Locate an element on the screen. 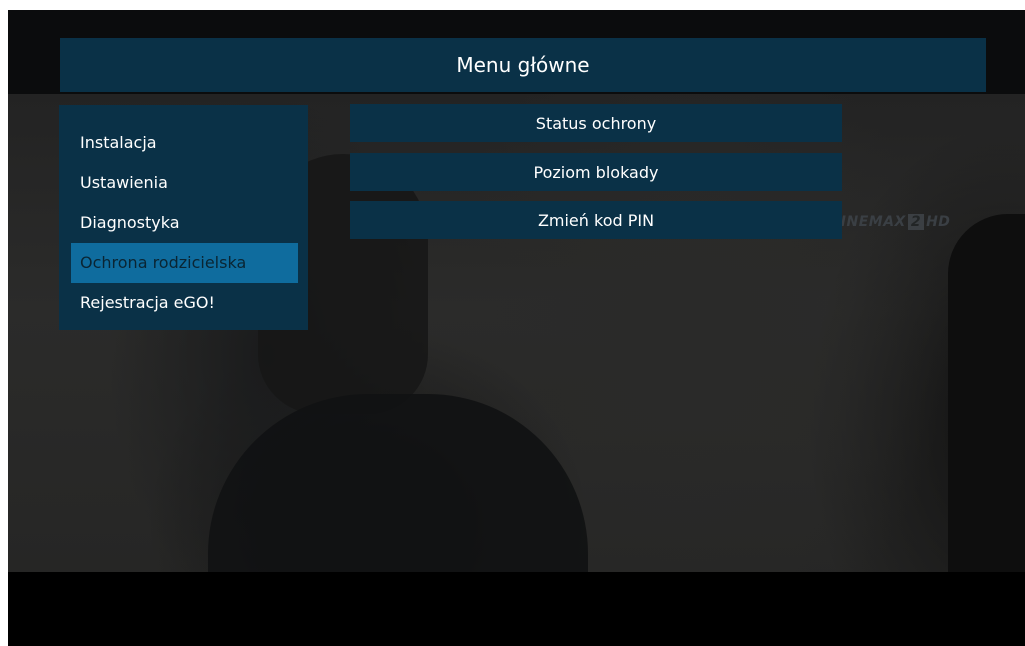 This screenshot has width=1025, height=646. video-person-body is located at coordinates (398, 483).